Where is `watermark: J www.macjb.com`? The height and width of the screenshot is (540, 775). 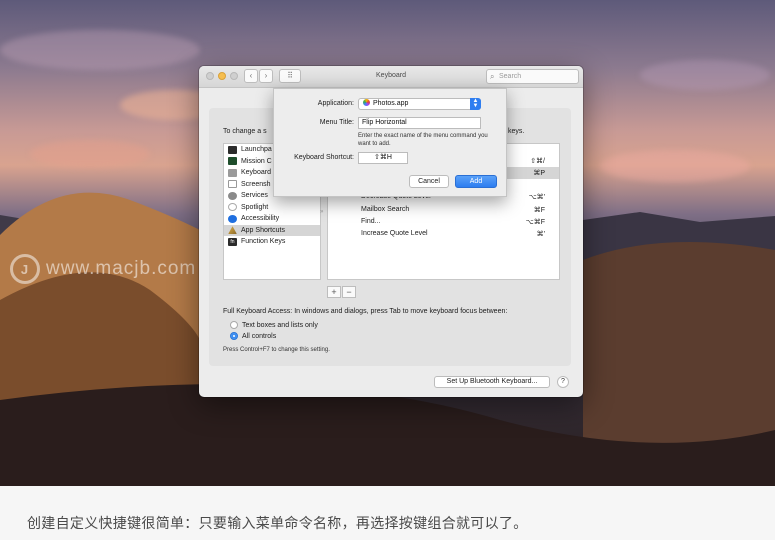
watermark: J www.macjb.com is located at coordinates (103, 269).